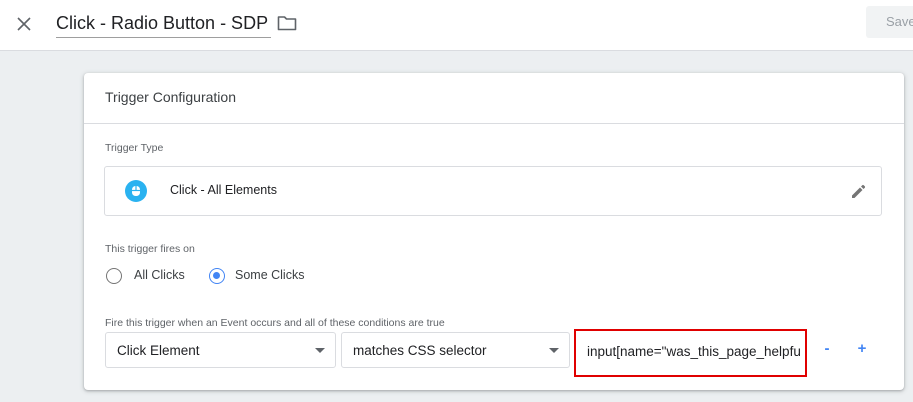  I want to click on click-icon, so click(136, 191).